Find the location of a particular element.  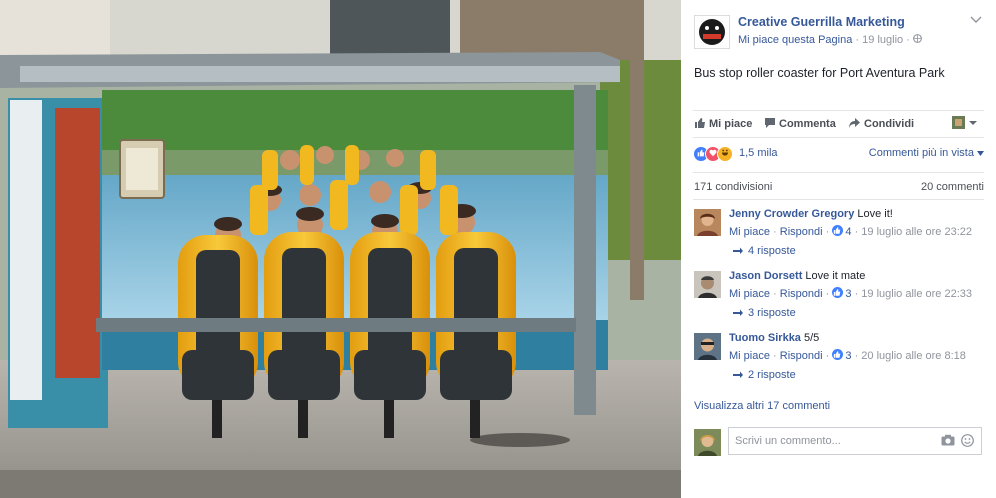

share-button: Condividi is located at coordinates (881, 123).